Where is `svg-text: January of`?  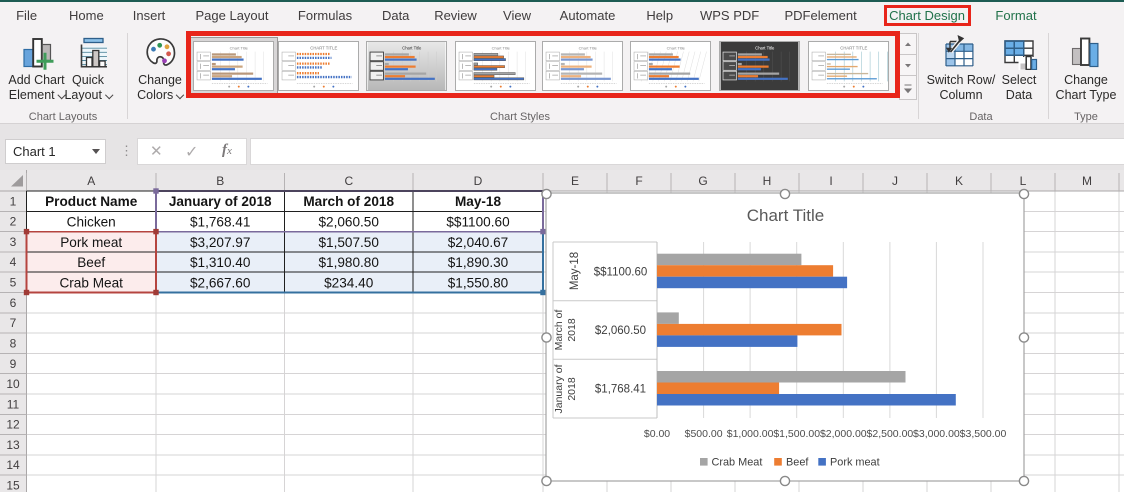
svg-text: January of is located at coordinates (559, 388).